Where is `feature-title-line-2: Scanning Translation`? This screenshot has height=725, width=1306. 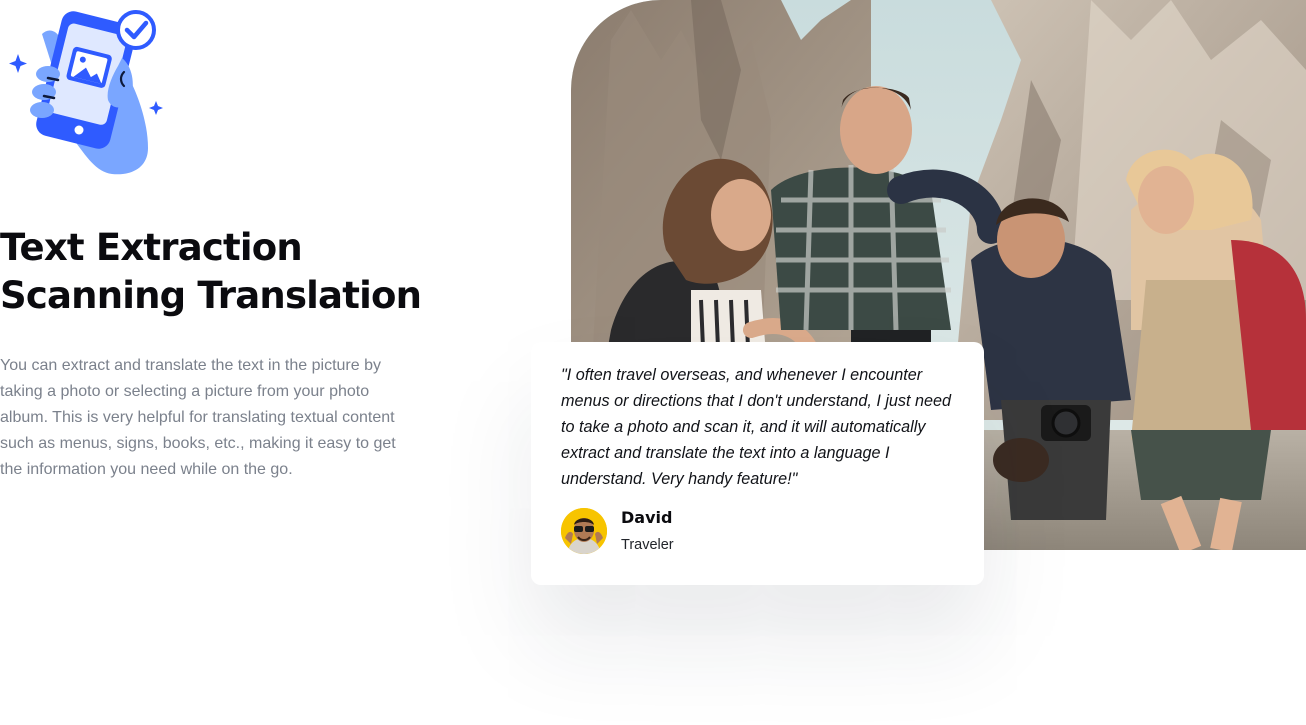 feature-title-line-2: Scanning Translation is located at coordinates (211, 295).